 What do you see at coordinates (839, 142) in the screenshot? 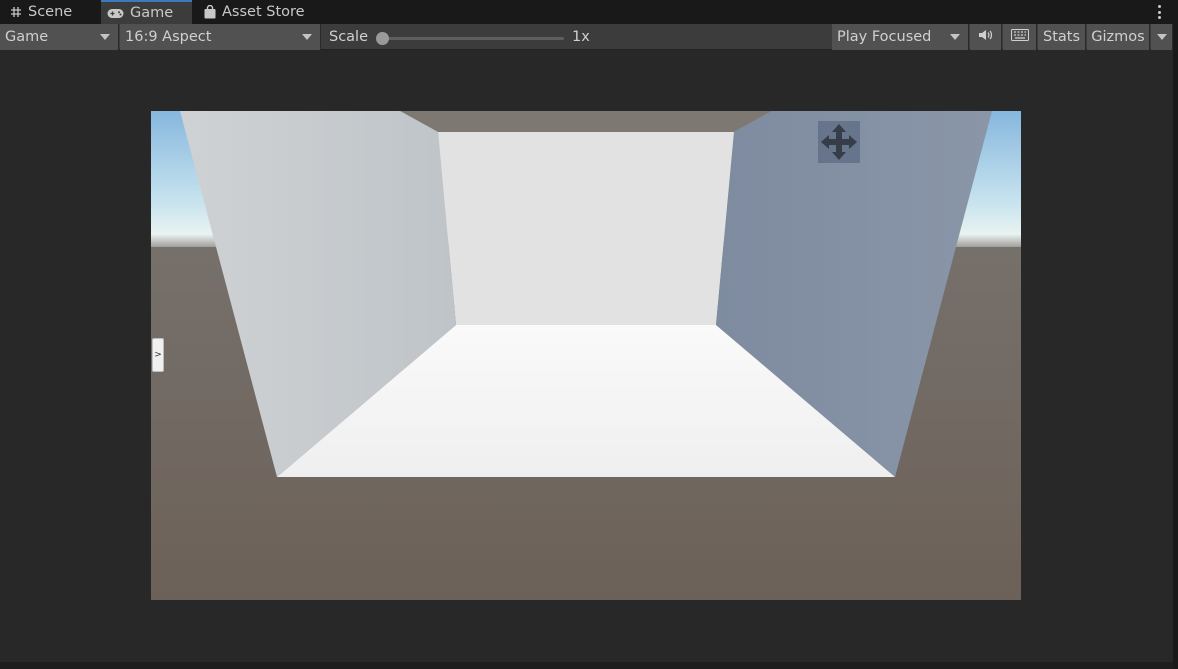
I see `move-arrows-icon` at bounding box center [839, 142].